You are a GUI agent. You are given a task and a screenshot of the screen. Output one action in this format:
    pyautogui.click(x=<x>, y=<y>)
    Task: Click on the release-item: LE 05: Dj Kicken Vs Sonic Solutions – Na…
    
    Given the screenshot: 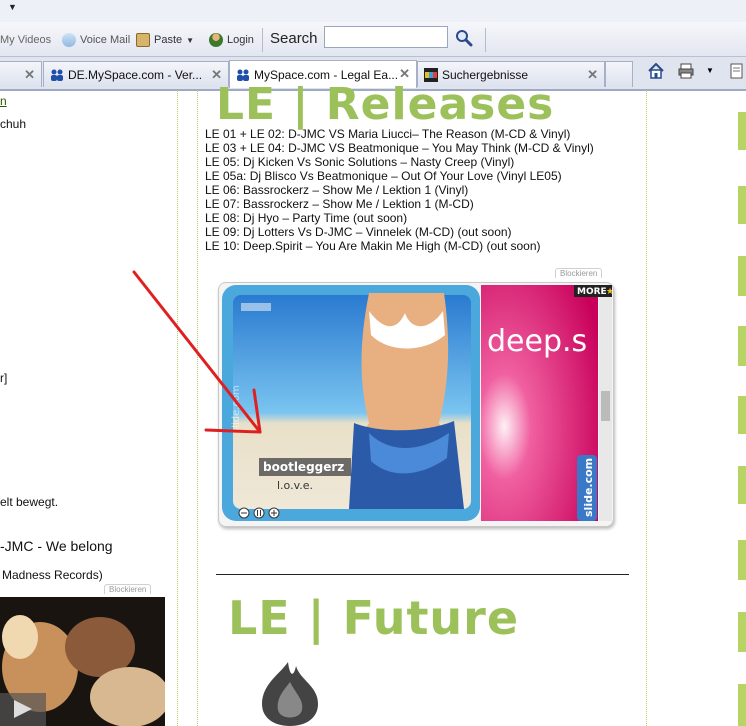 What is the action you would take?
    pyautogui.click(x=360, y=162)
    